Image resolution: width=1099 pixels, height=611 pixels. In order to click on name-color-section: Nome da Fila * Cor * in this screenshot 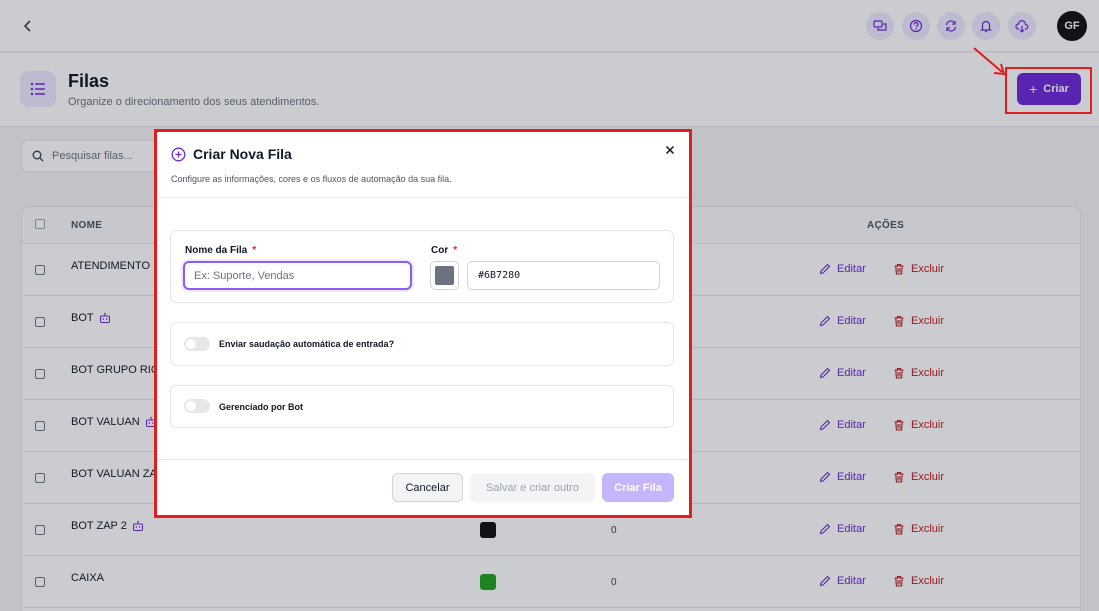, I will do `click(422, 266)`.